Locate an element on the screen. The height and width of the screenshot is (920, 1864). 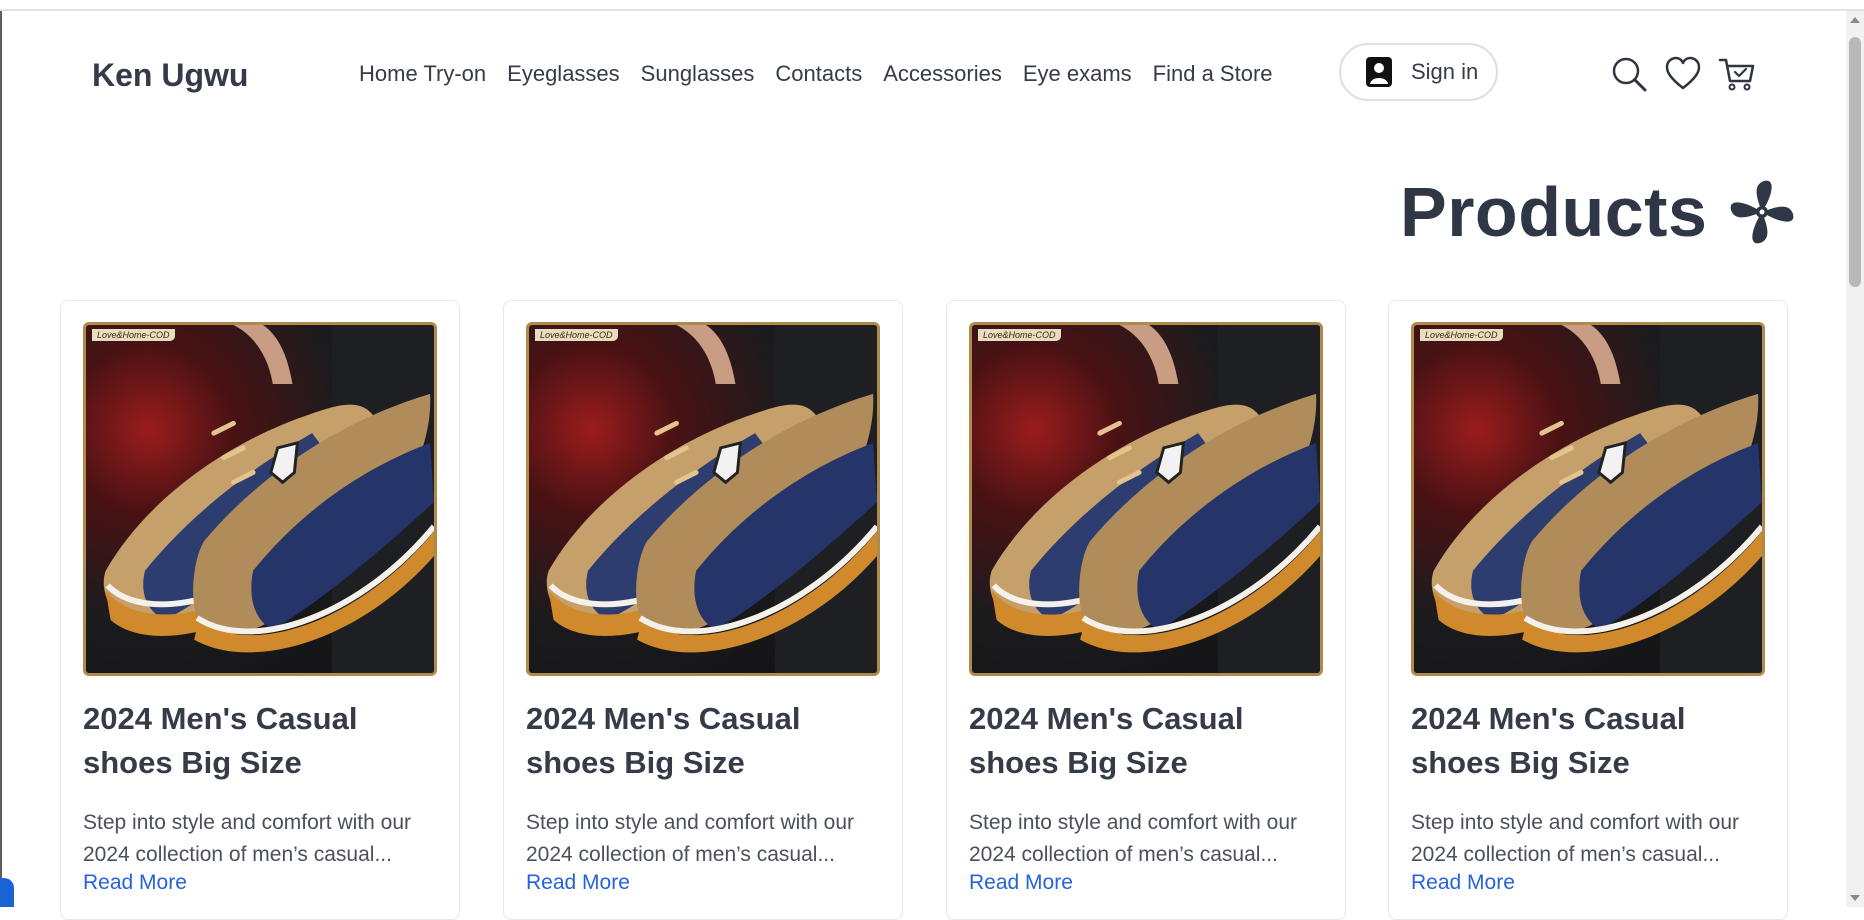
fan-icon is located at coordinates (1762, 212).